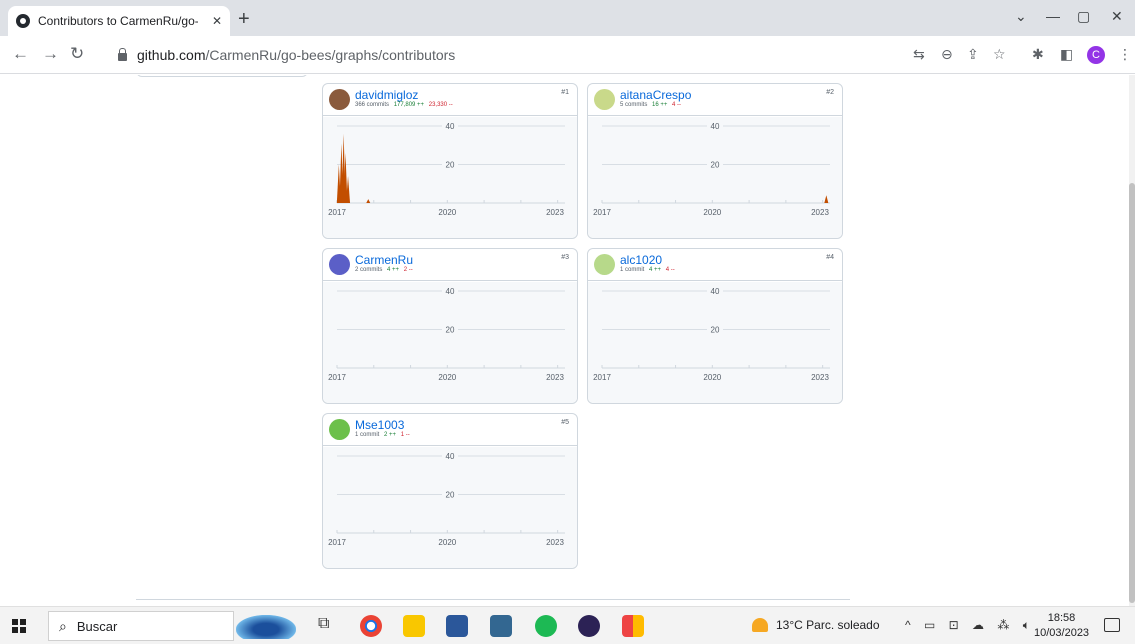 The image size is (1135, 644). What do you see at coordinates (408, 270) in the screenshot?
I see `deletions: 2 --` at bounding box center [408, 270].